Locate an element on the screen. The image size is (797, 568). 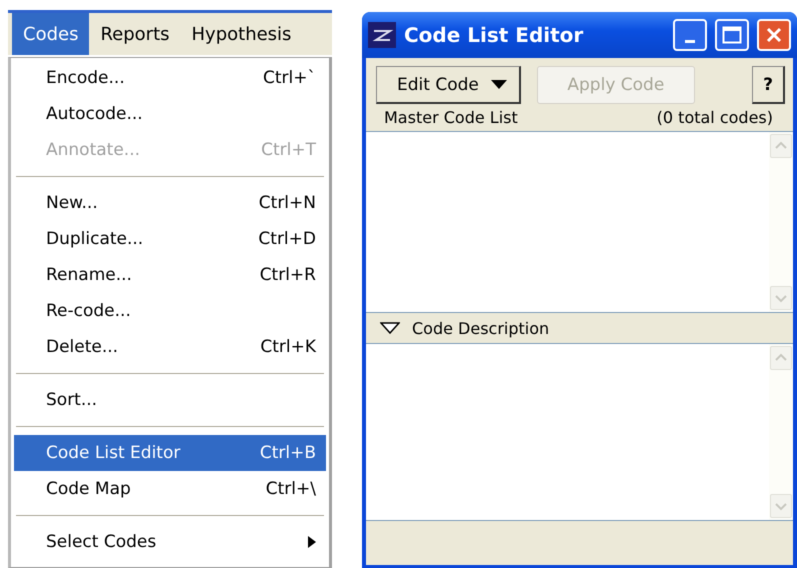
menu-item-label: Code Map is located at coordinates (88, 489).